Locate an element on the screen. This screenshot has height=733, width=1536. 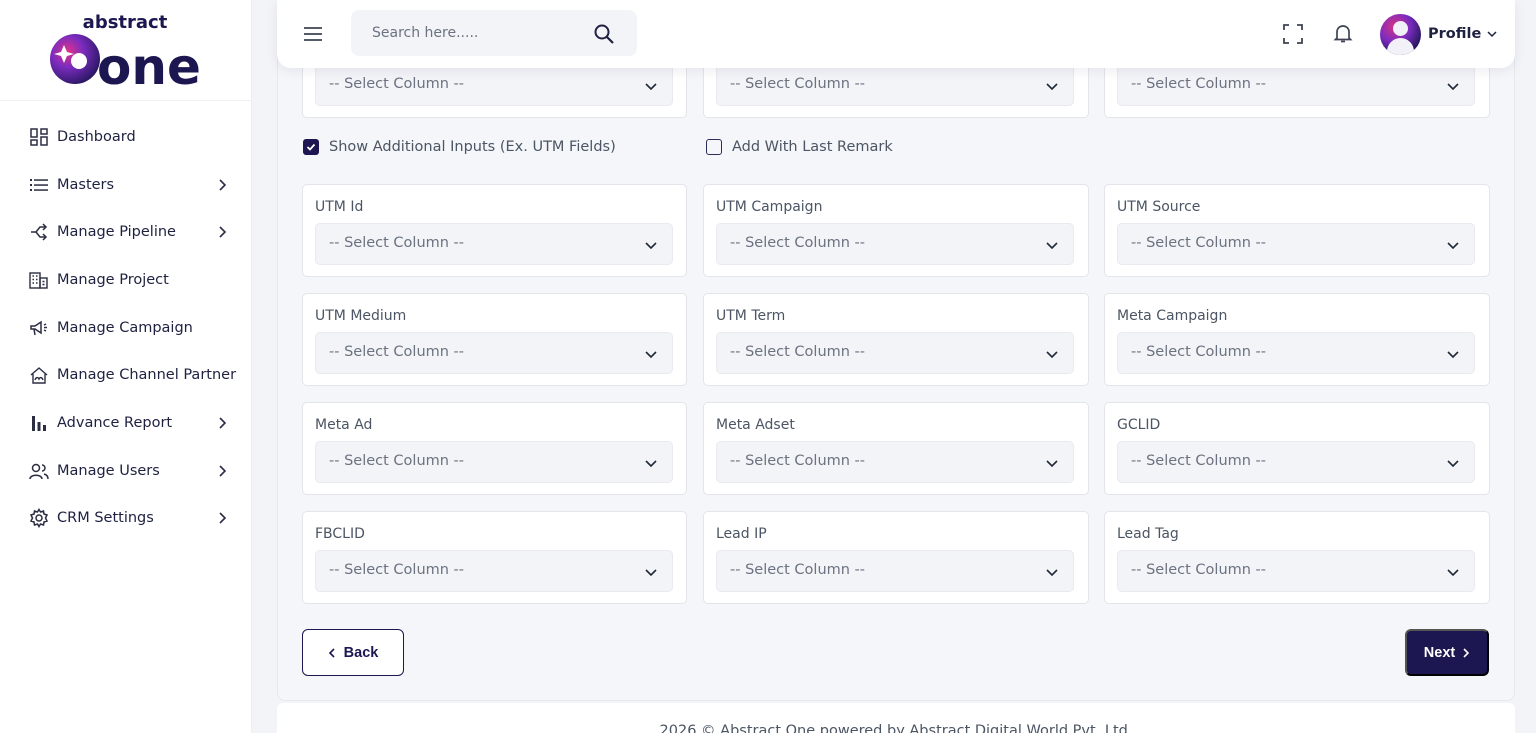
field-card-utm-medium: UTM Medium -- Select Column -- is located at coordinates (494, 339).